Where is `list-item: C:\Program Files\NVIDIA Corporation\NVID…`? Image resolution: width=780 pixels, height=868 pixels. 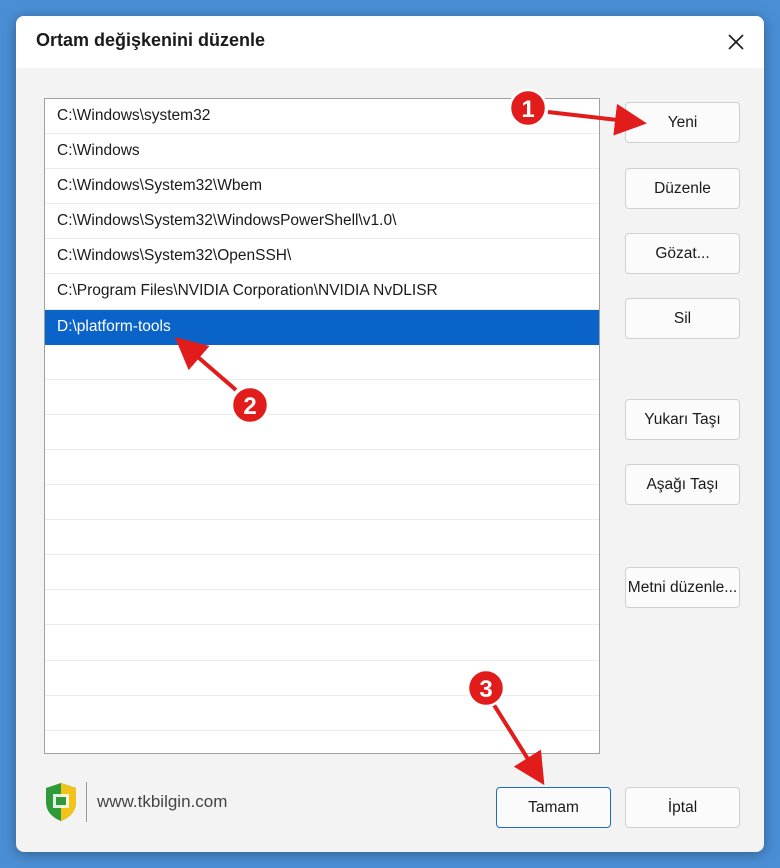
list-item: C:\Program Files\NVIDIA Corporation\NVID… is located at coordinates (322, 292).